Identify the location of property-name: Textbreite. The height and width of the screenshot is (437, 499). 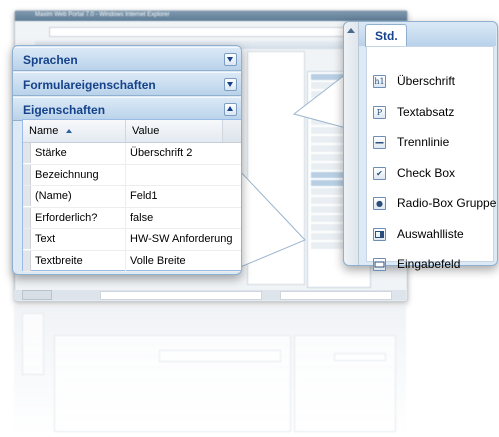
(59, 260).